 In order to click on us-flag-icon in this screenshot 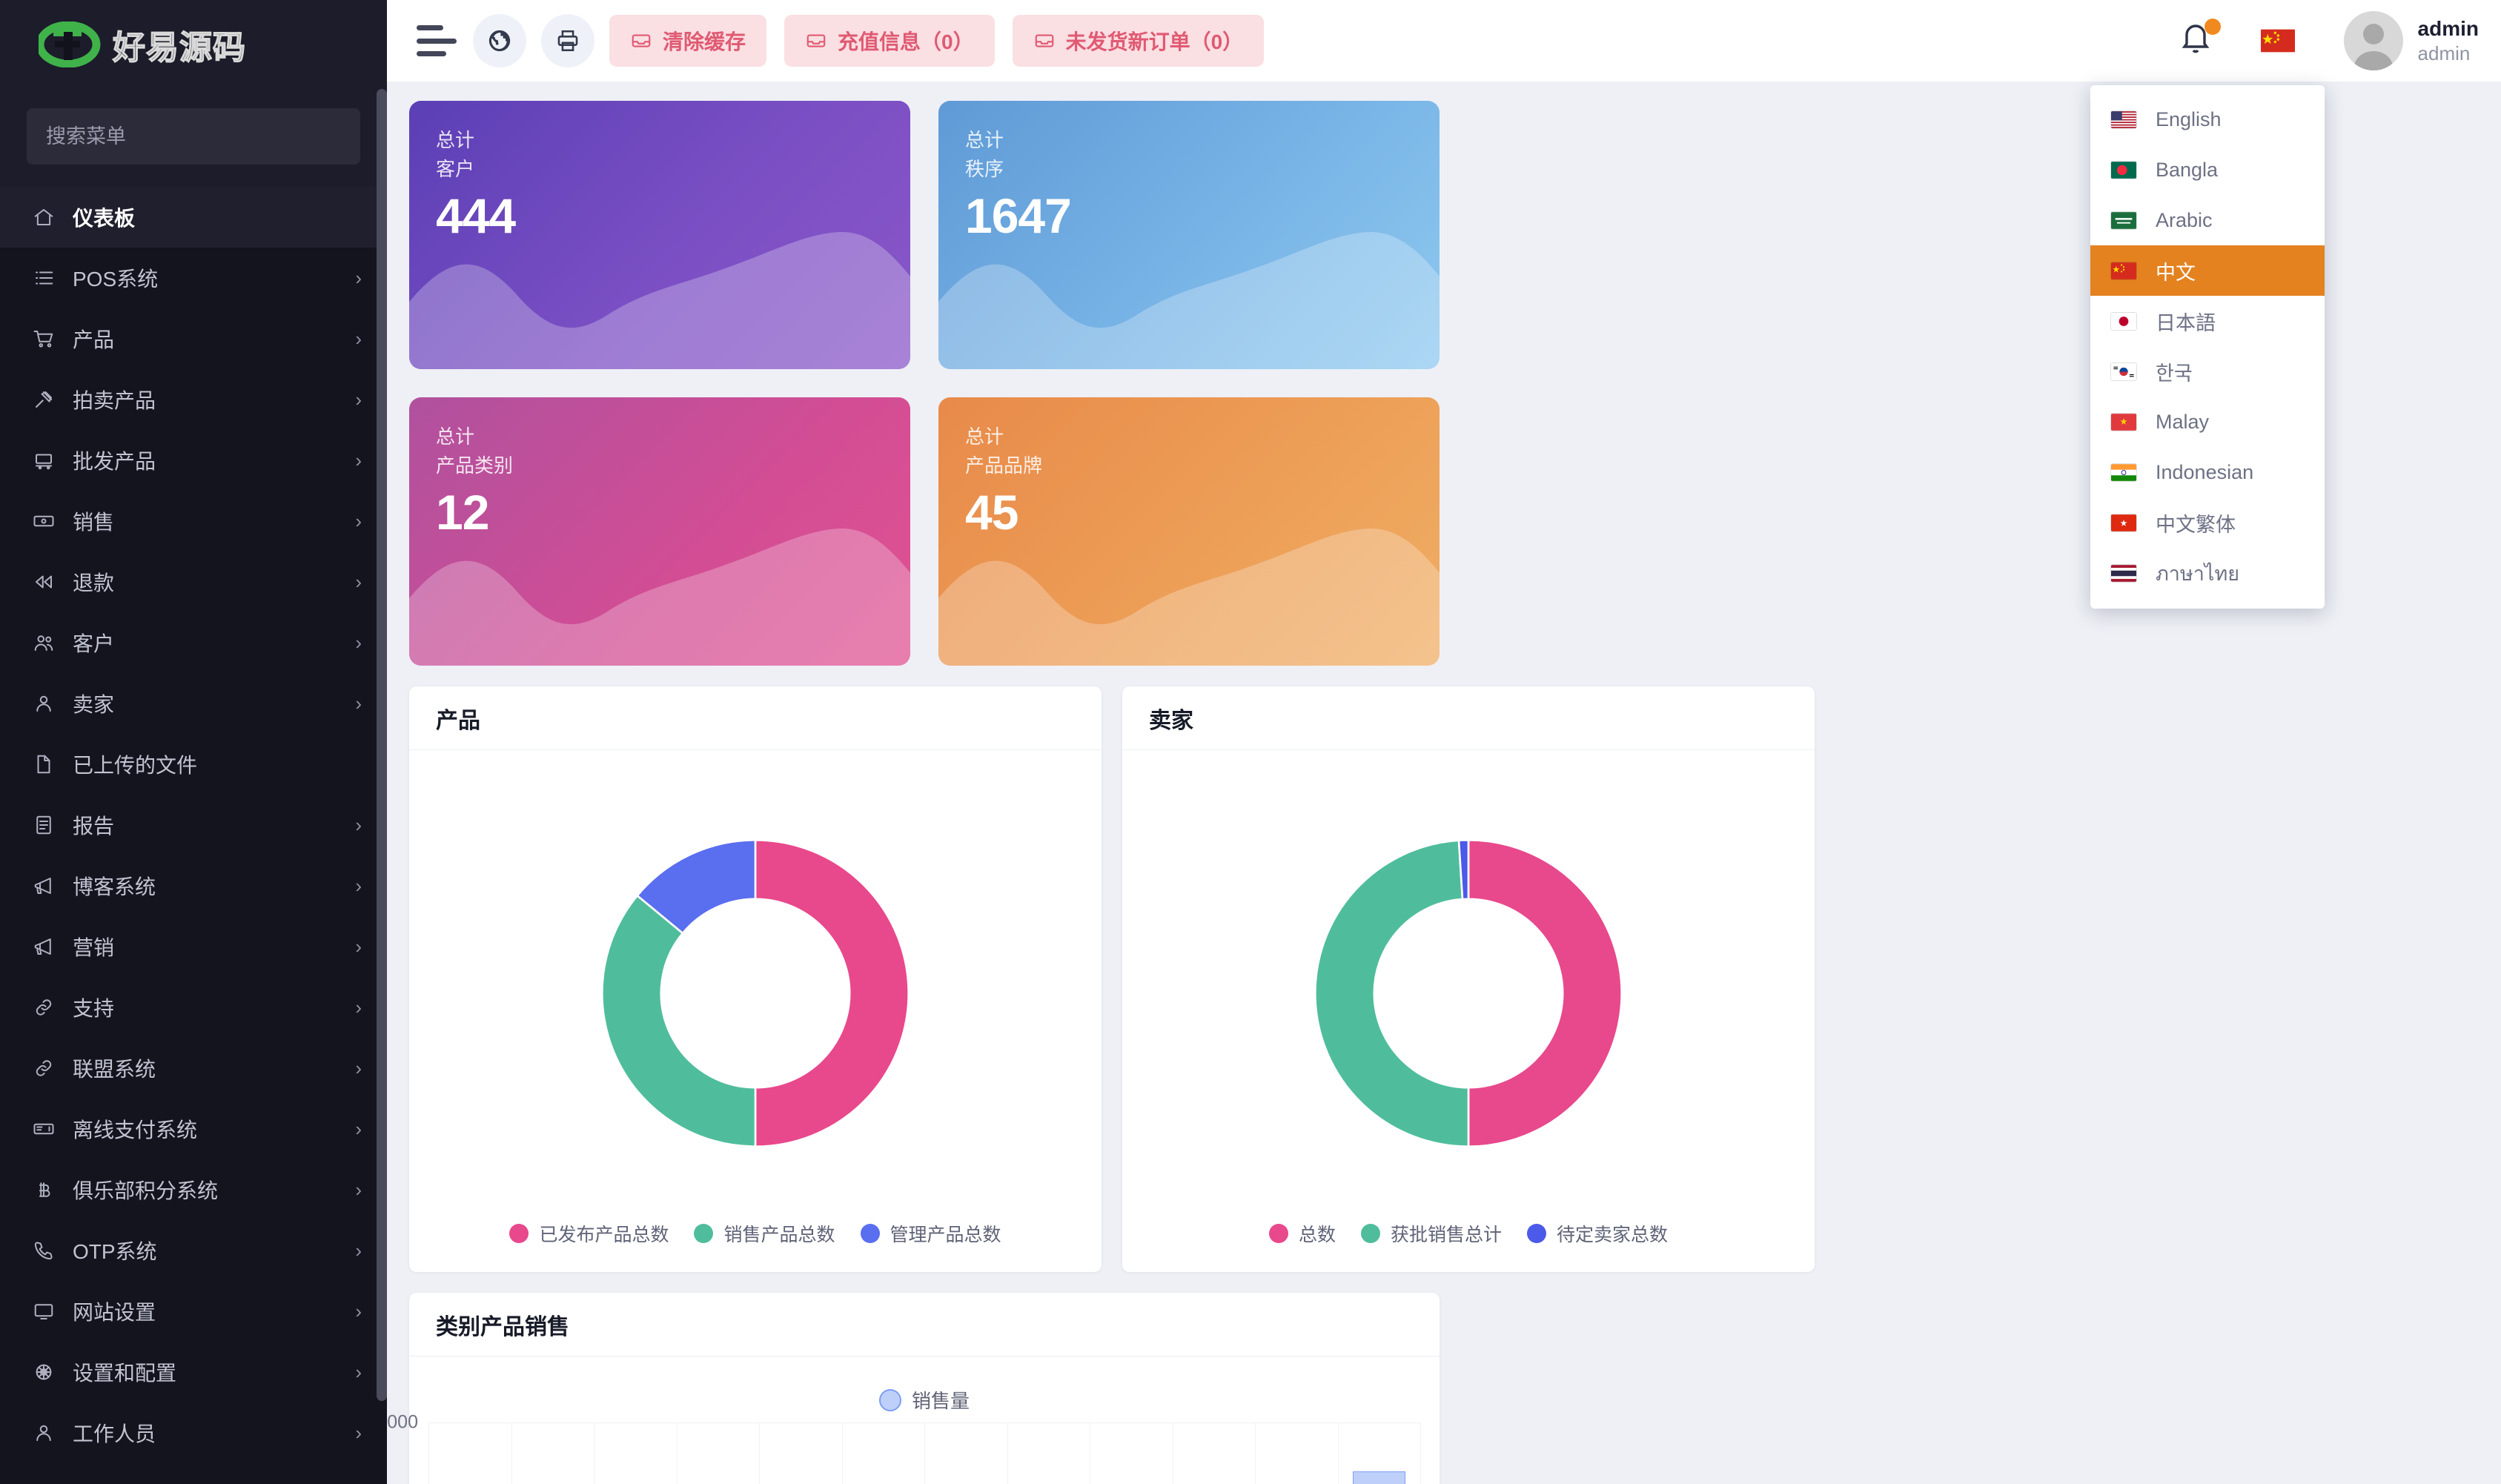, I will do `click(2124, 119)`.